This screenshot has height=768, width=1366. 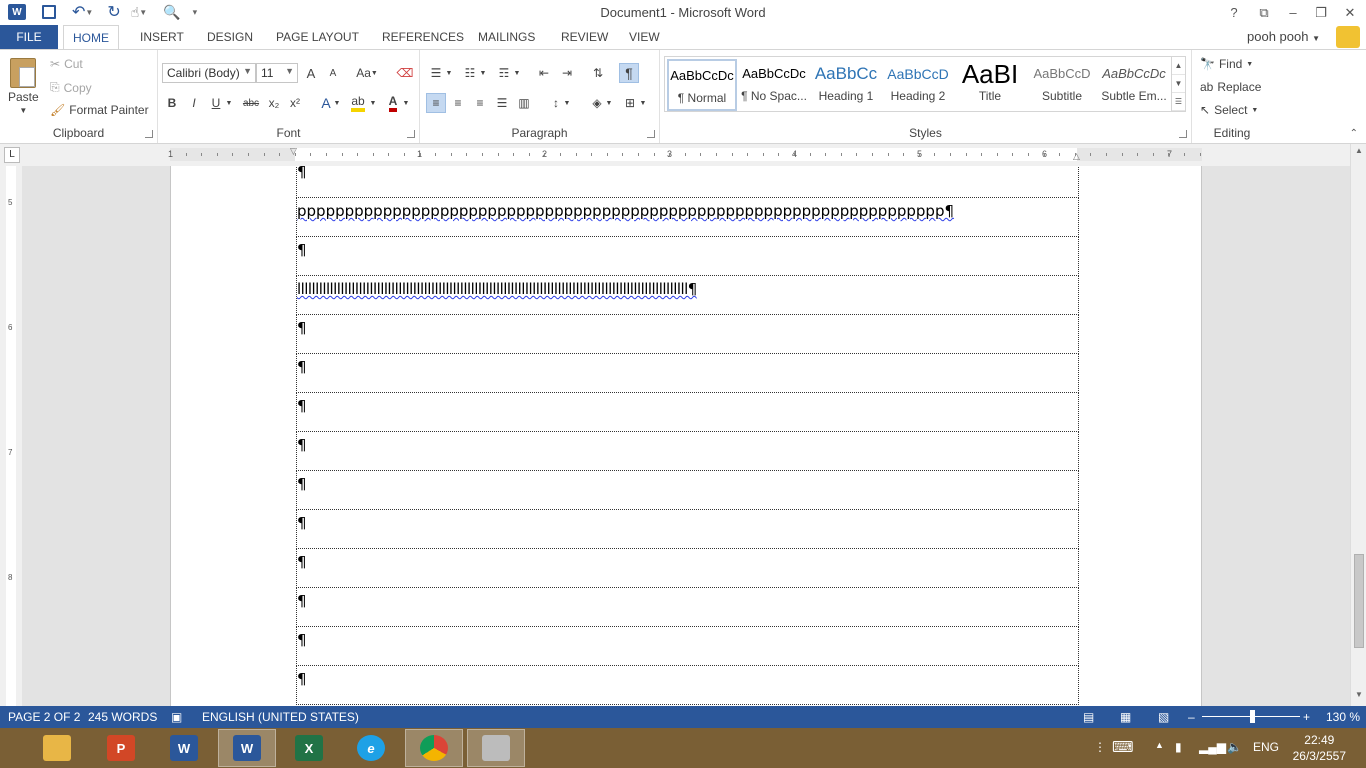 I want to click on select-button: ↖ Select ▼, so click(x=1229, y=110).